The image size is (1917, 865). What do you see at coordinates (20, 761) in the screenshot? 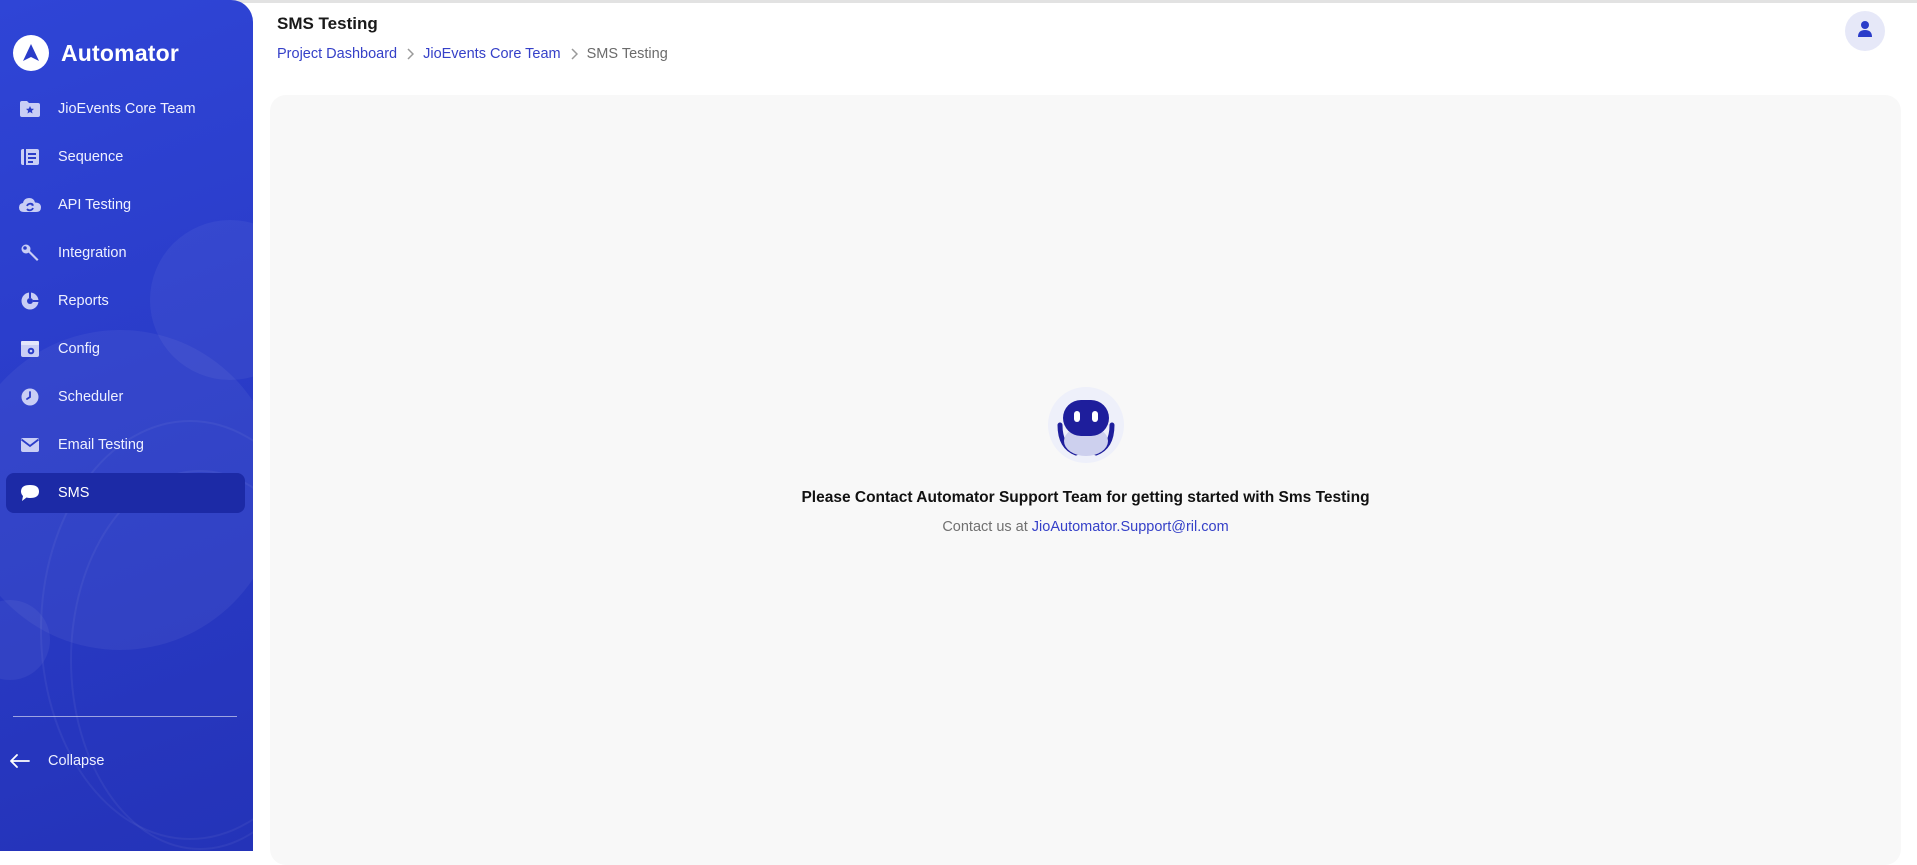
I see `arrow-left-icon` at bounding box center [20, 761].